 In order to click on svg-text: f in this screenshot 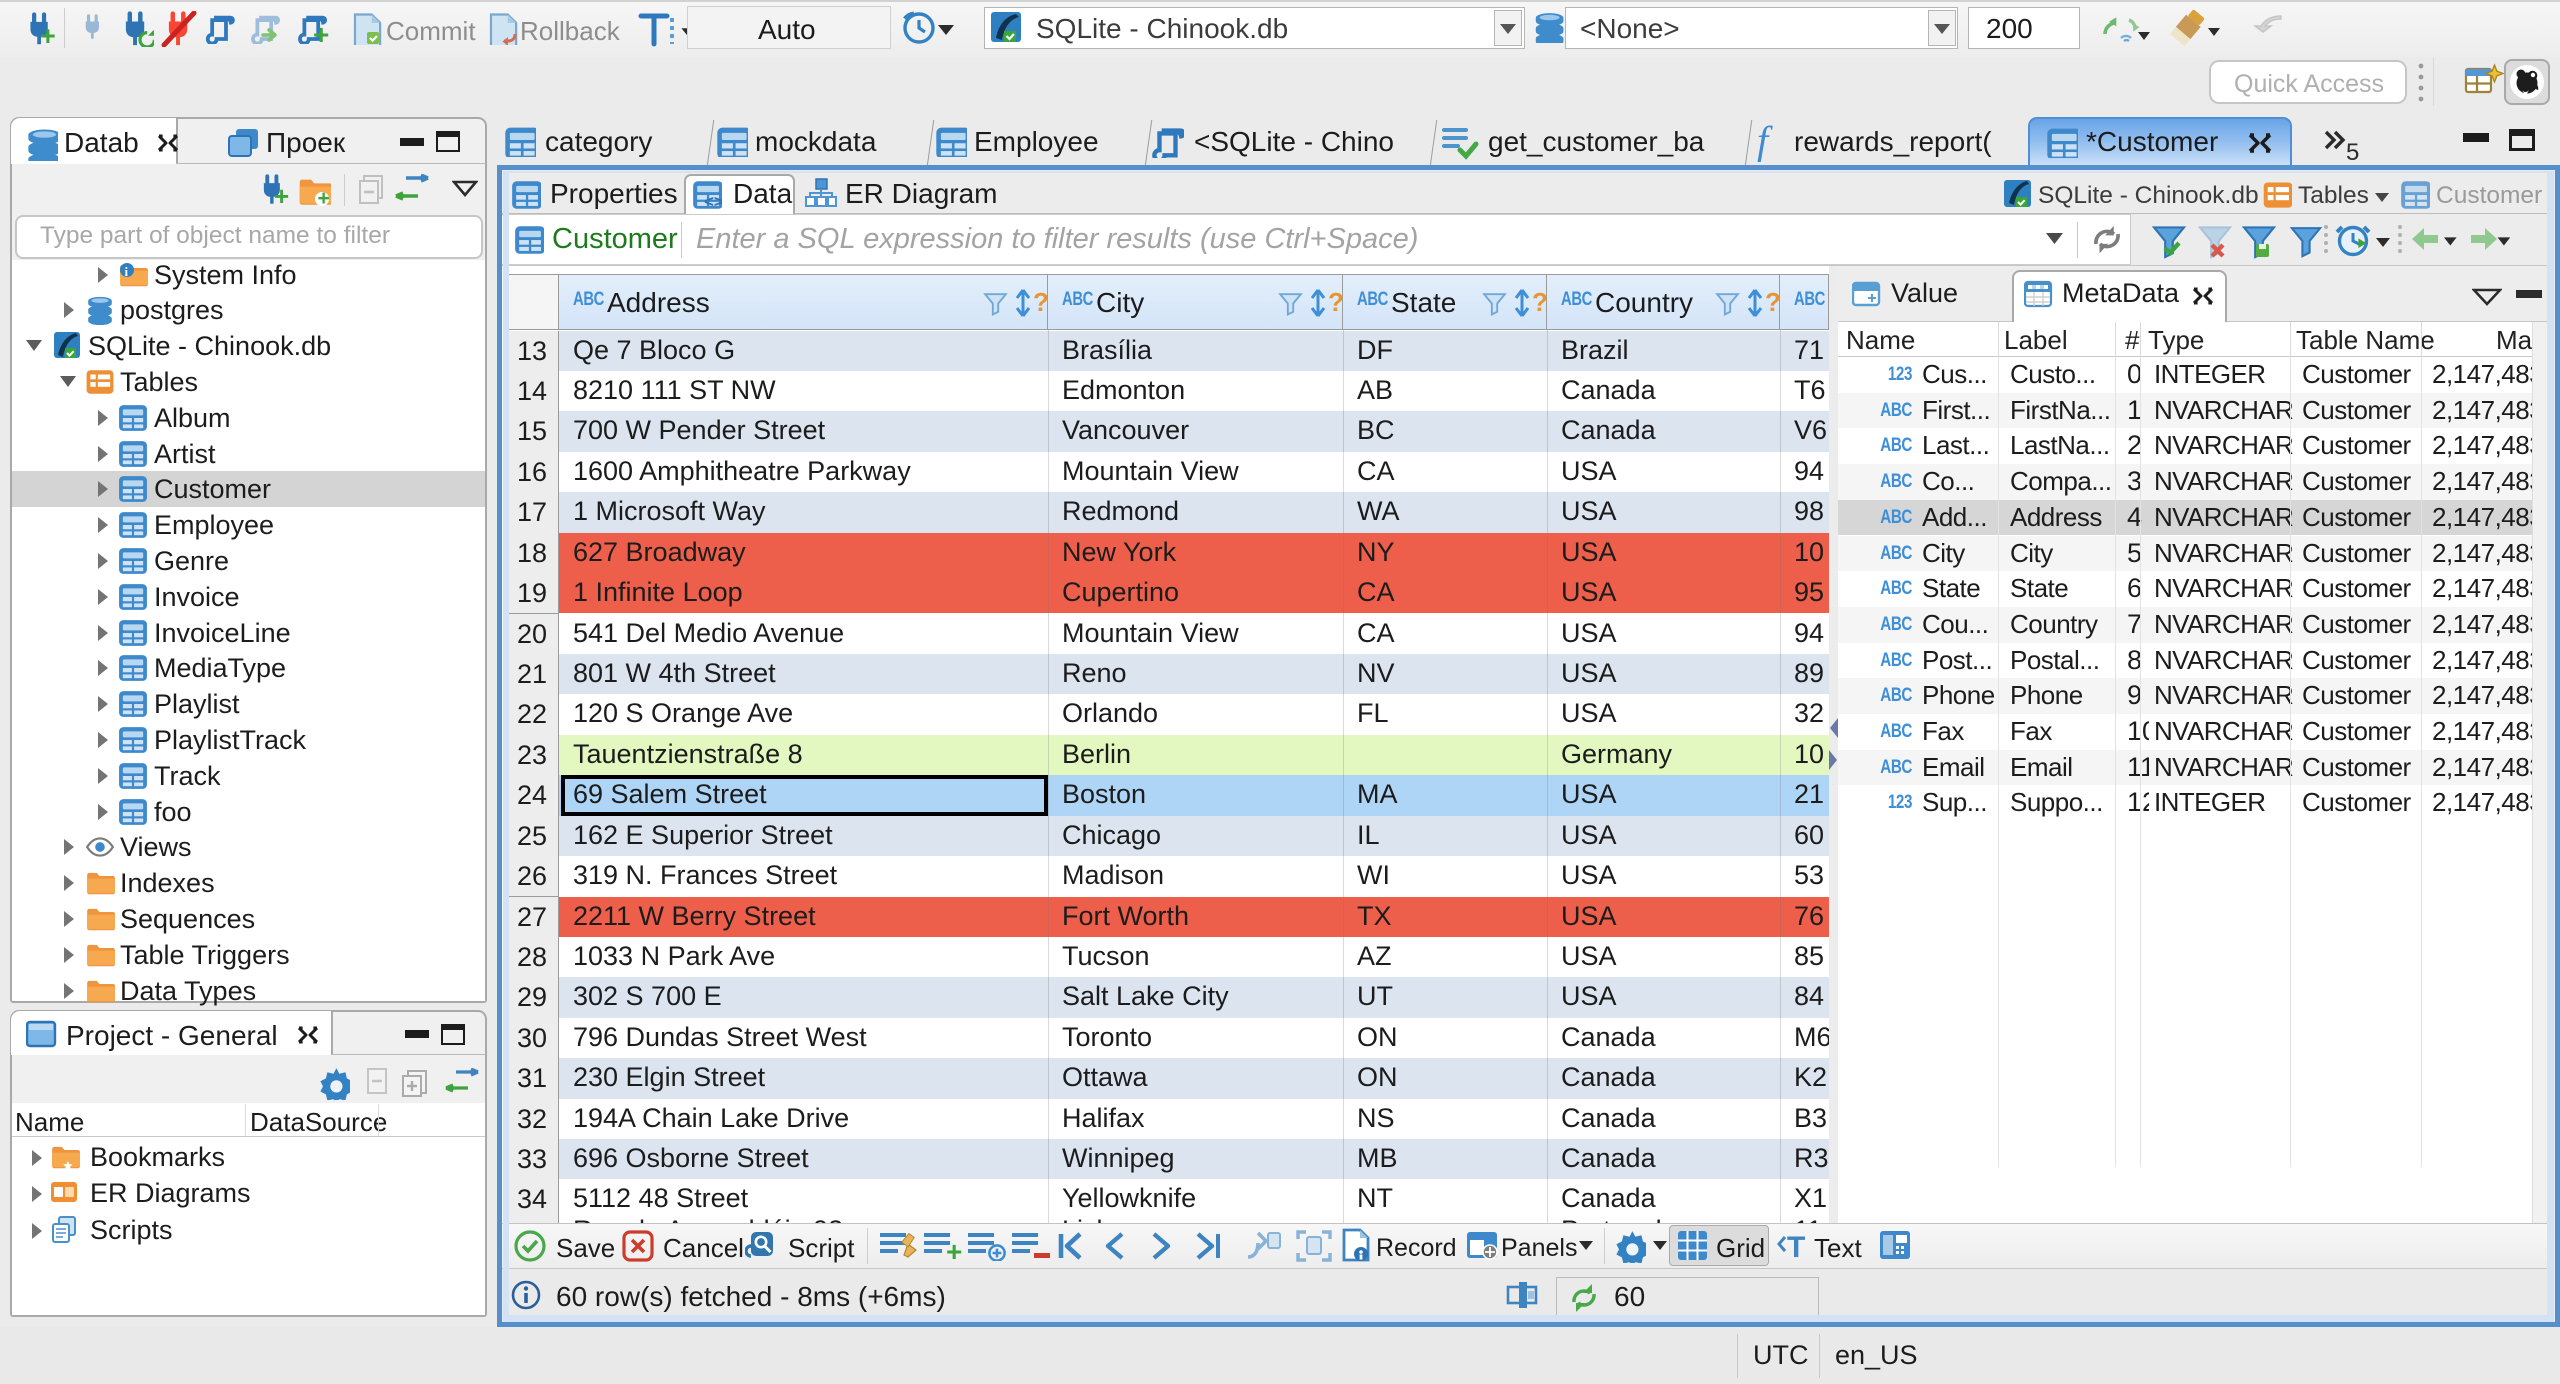, I will do `click(1765, 142)`.